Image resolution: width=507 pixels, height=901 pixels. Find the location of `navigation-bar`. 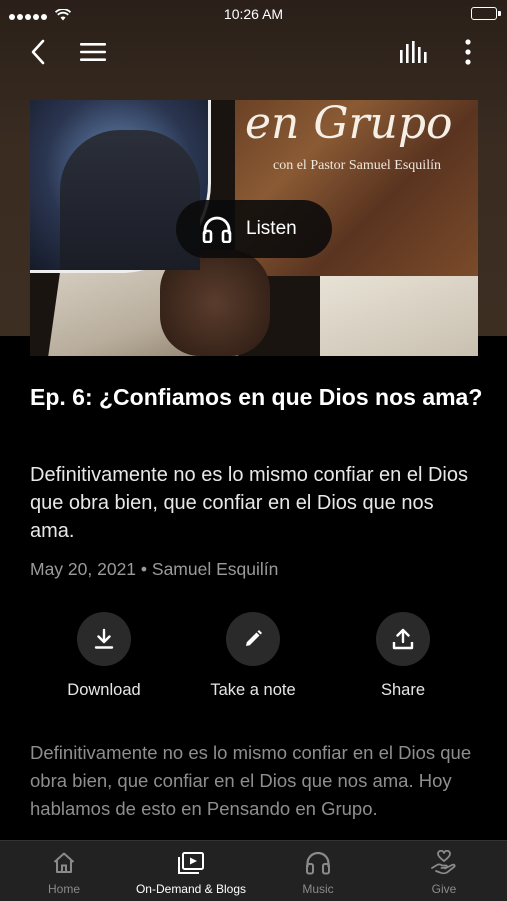

navigation-bar is located at coordinates (253, 52).